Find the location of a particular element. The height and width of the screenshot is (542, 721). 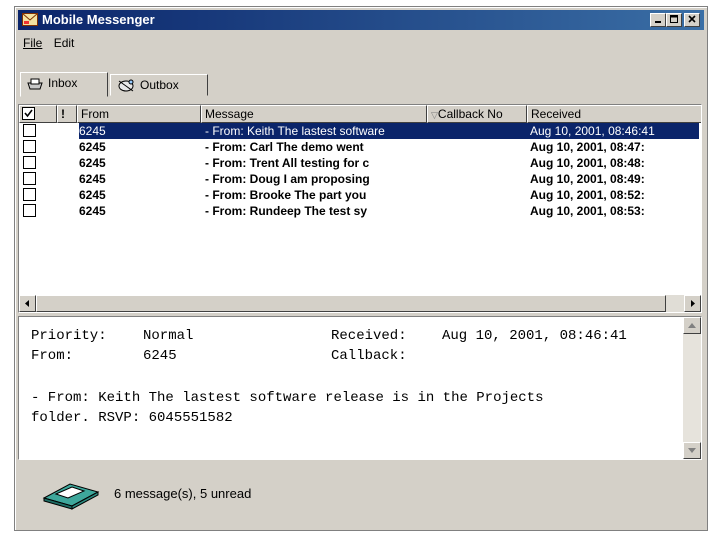

row-received: Aug 10, 2001, 08:47: is located at coordinates (587, 147).